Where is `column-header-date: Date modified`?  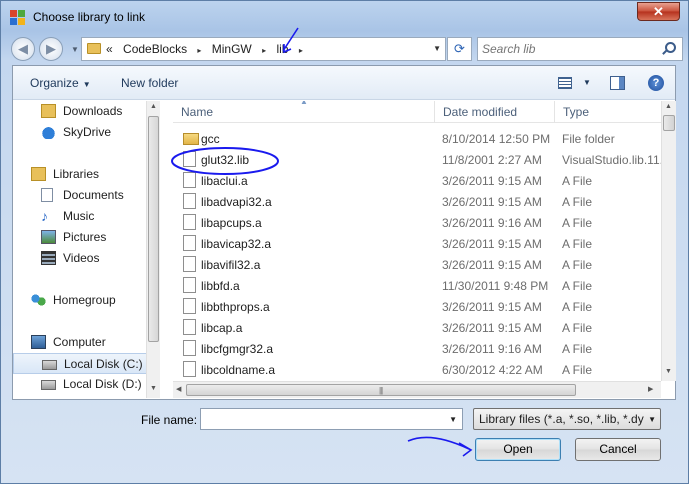 column-header-date: Date modified is located at coordinates (495, 112).